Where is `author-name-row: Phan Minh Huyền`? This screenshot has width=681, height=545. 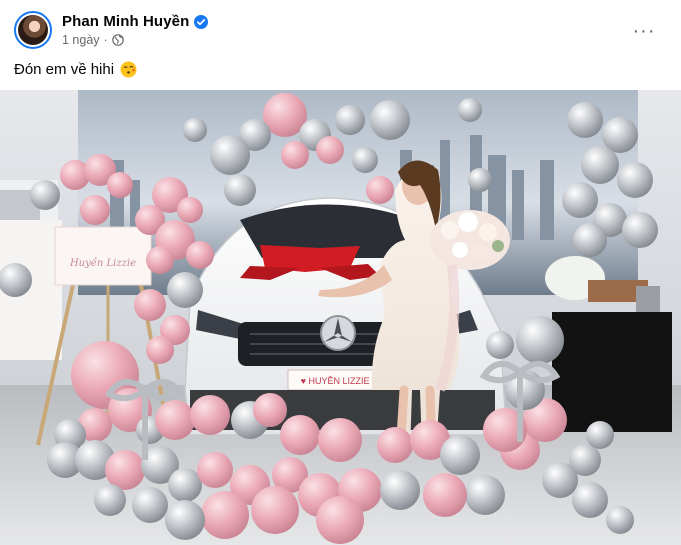
author-name-row: Phan Minh Huyền is located at coordinates (135, 21).